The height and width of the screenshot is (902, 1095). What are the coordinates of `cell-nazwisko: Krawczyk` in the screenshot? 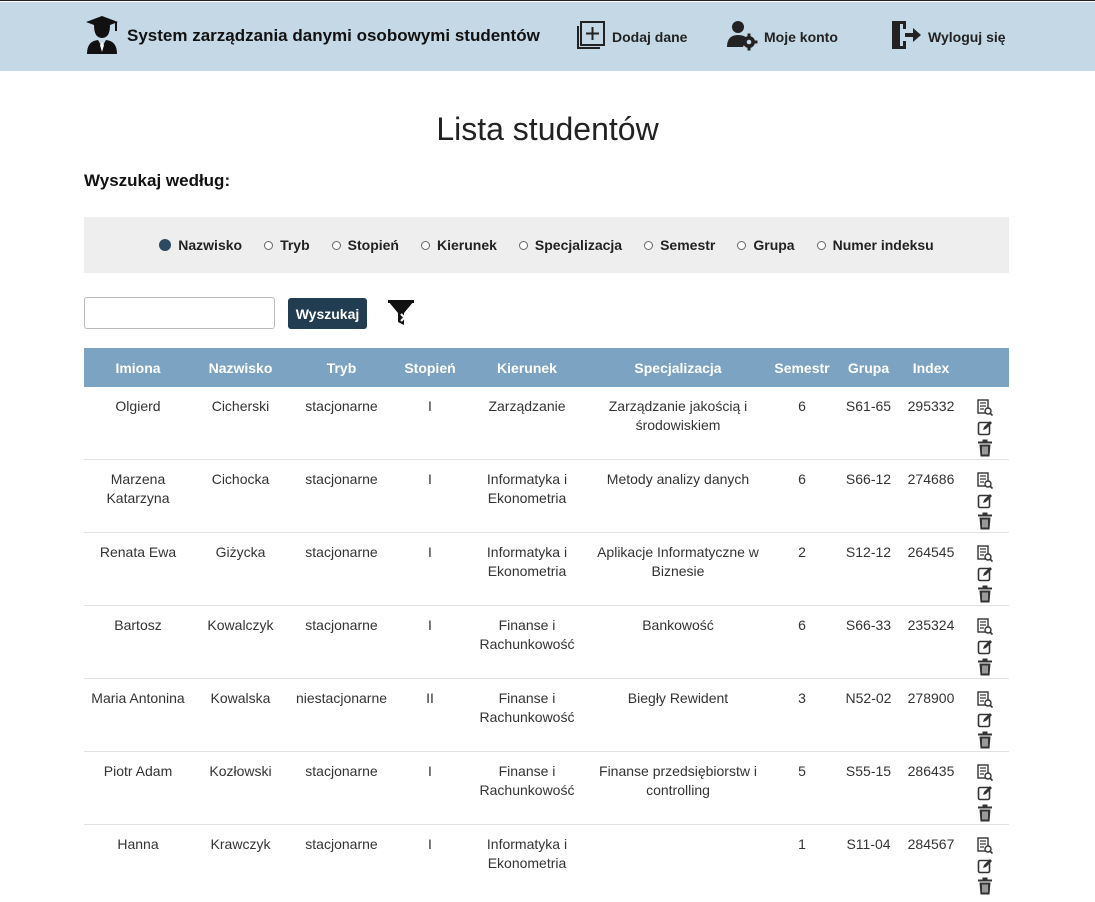 It's located at (240, 844).